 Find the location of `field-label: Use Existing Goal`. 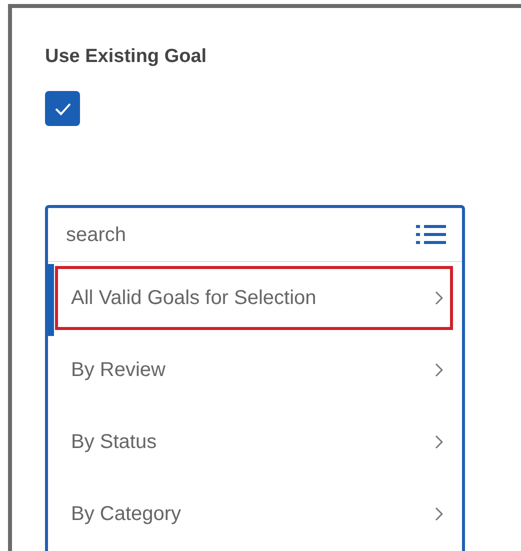

field-label: Use Existing Goal is located at coordinates (126, 57).